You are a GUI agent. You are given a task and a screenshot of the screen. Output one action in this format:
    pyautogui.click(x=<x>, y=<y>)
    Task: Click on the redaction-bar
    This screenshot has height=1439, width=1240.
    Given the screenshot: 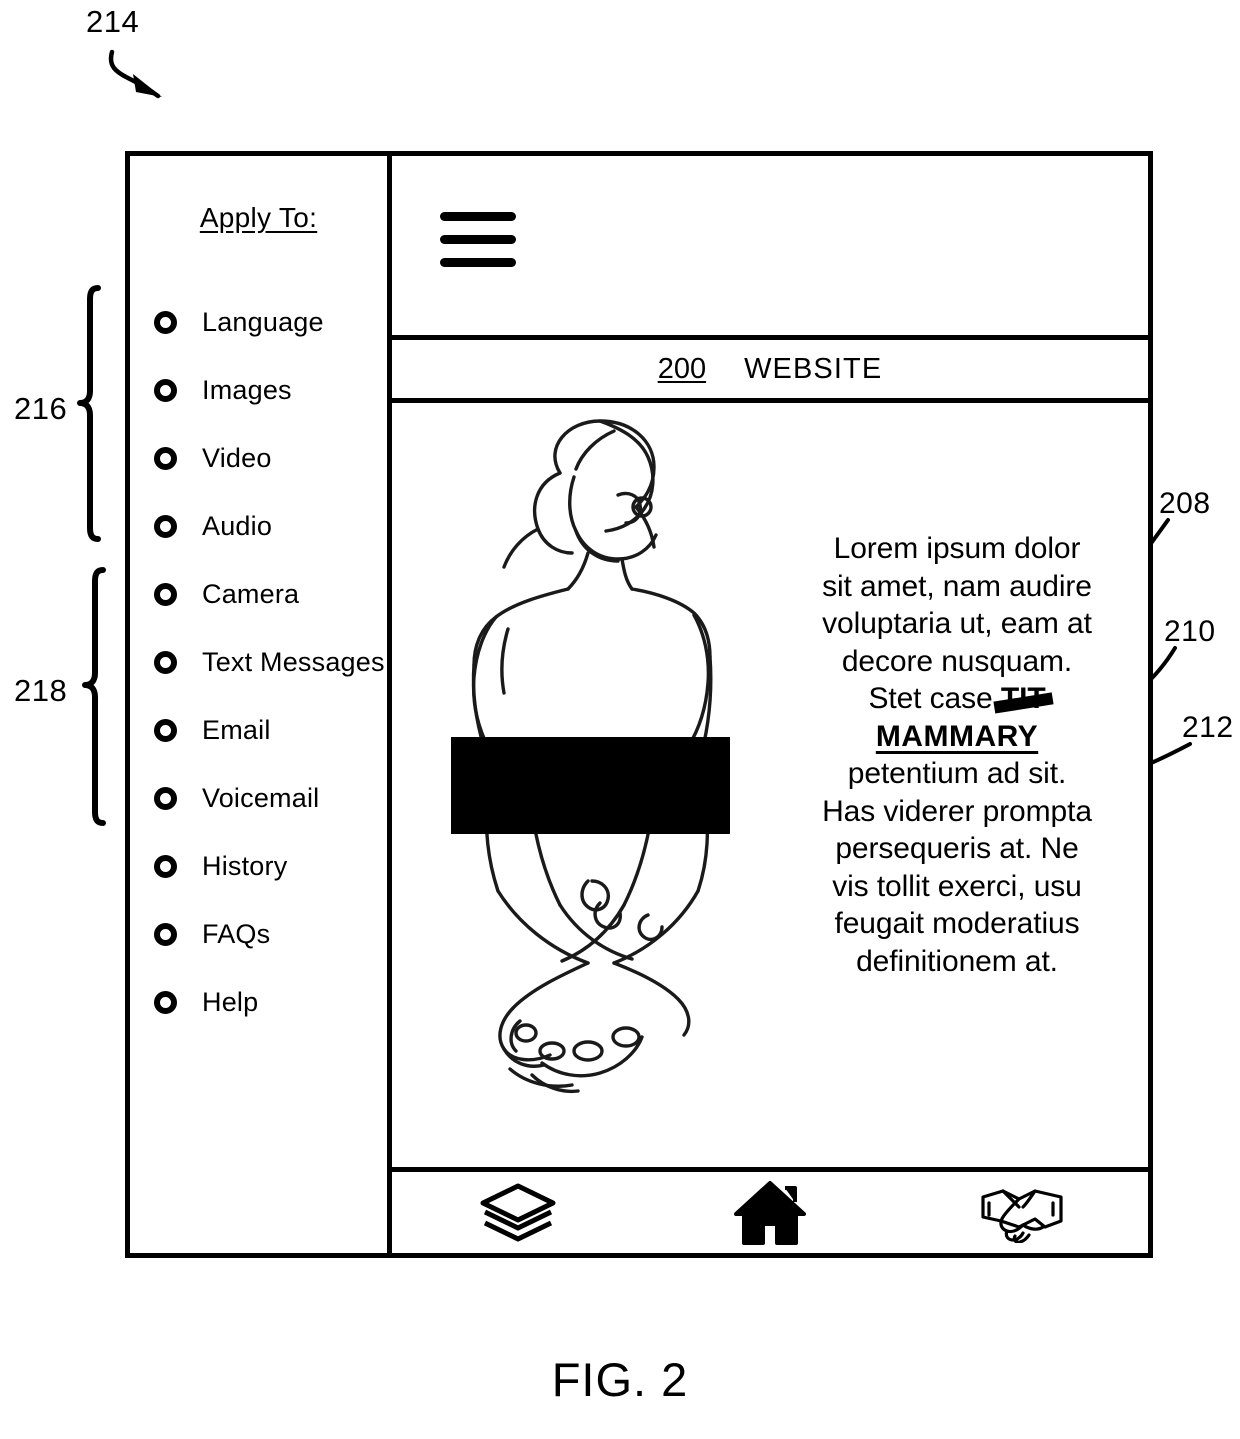 What is the action you would take?
    pyautogui.click(x=590, y=785)
    